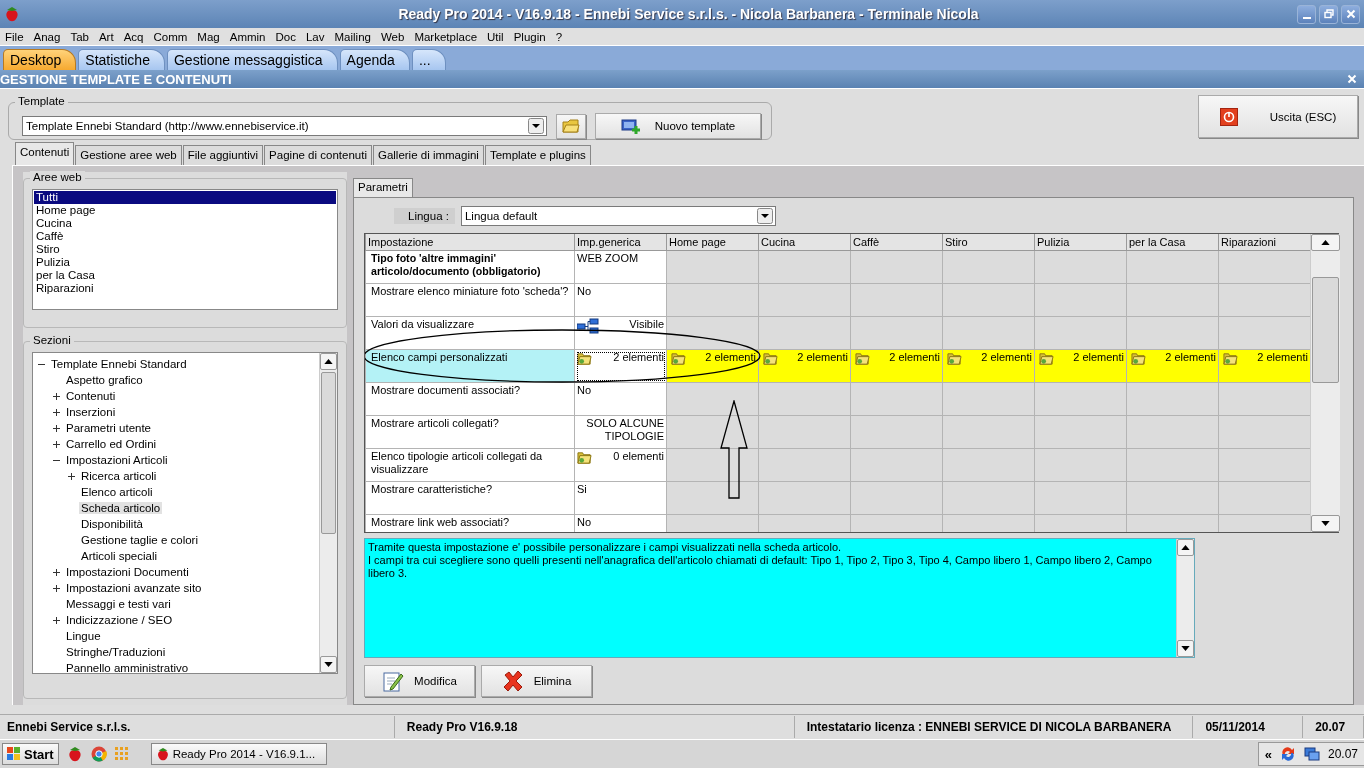  What do you see at coordinates (185, 197) in the screenshot?
I see `list-item: Tutti` at bounding box center [185, 197].